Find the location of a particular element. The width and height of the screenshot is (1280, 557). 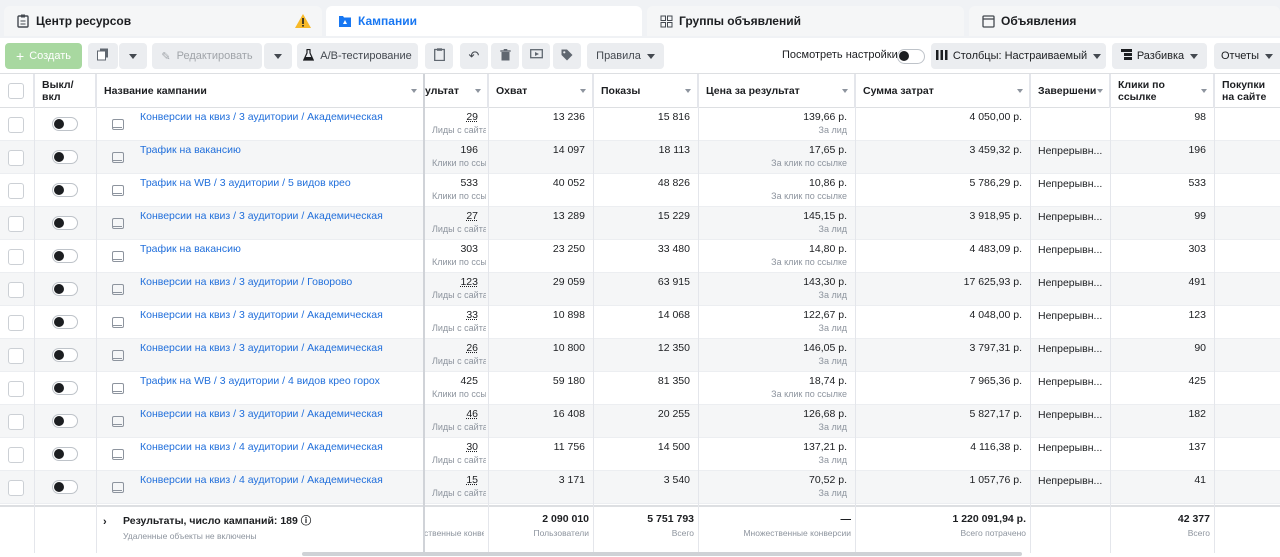

results-cell: 30 Лиды с сайта is located at coordinates (455, 454).